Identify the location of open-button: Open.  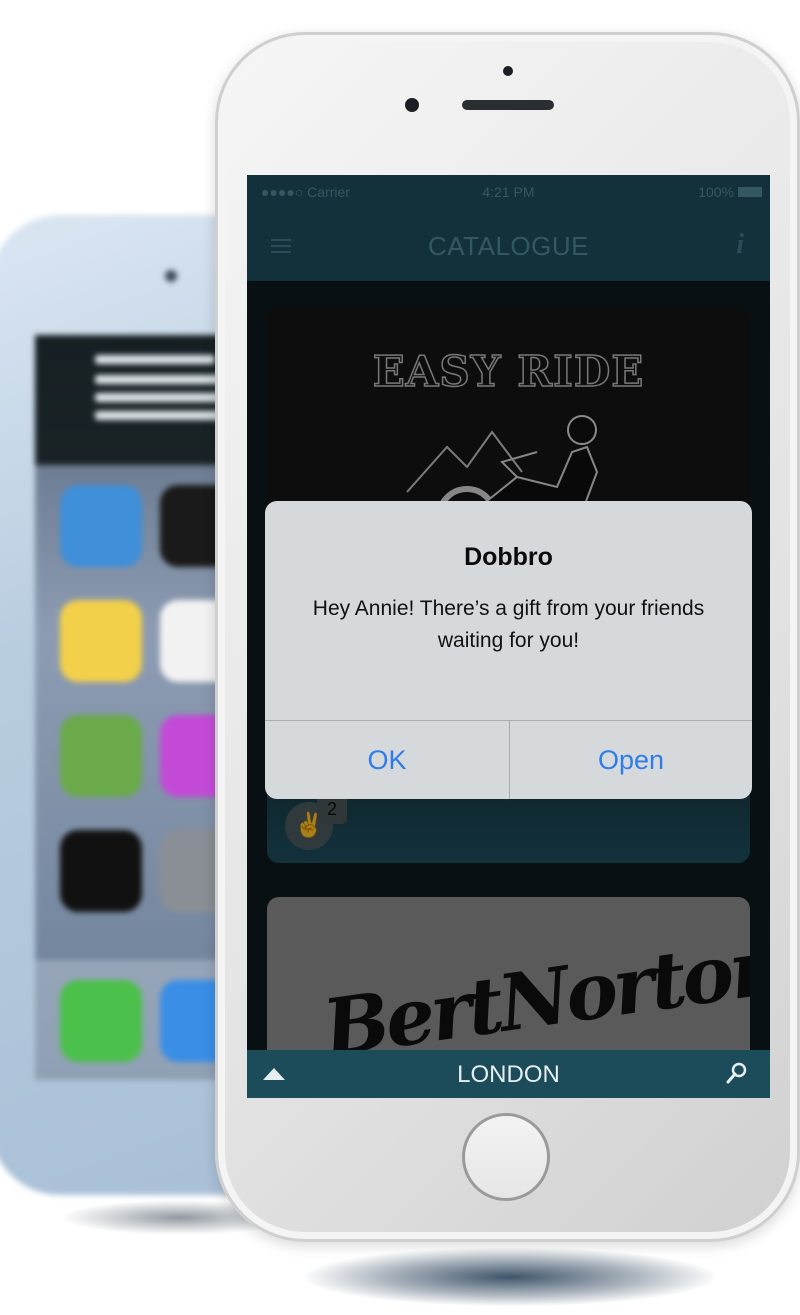
(631, 760).